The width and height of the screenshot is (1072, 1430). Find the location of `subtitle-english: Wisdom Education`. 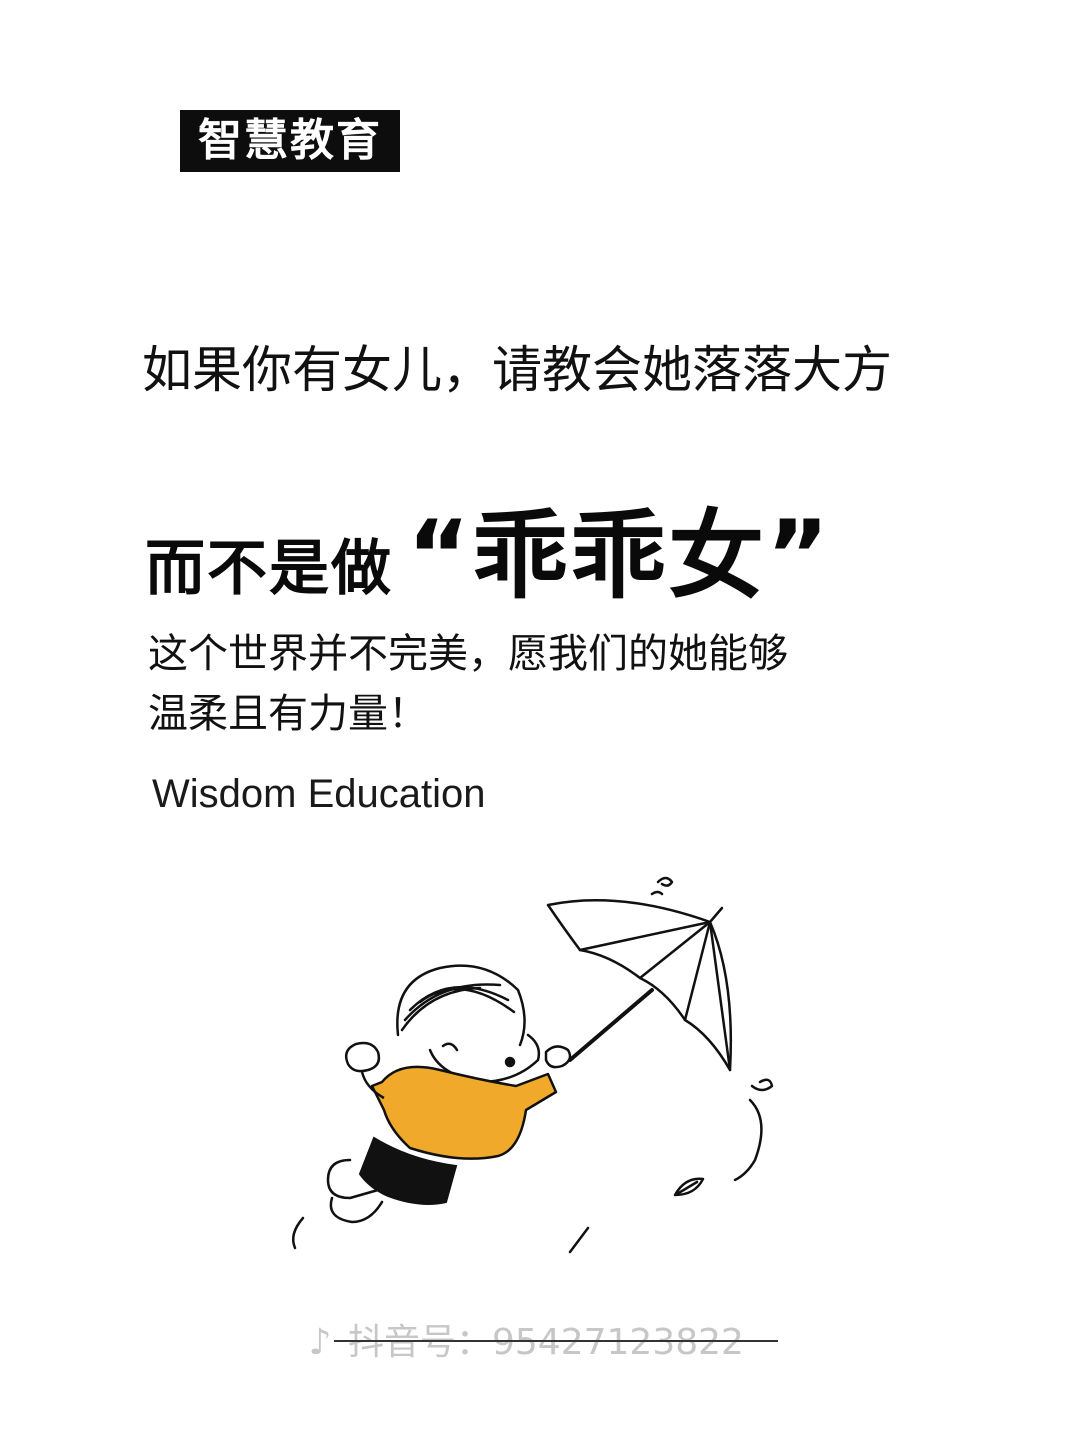

subtitle-english: Wisdom Education is located at coordinates (319, 794).